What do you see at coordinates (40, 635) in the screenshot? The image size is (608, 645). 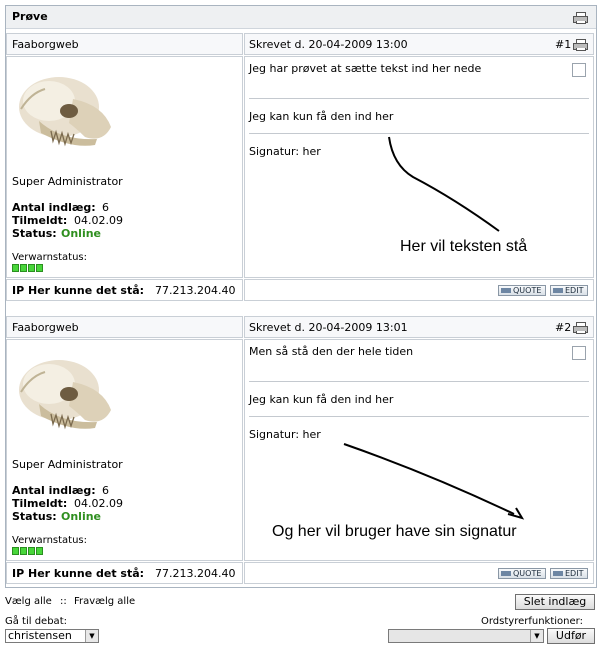 I see `goto-topic-value: christensen` at bounding box center [40, 635].